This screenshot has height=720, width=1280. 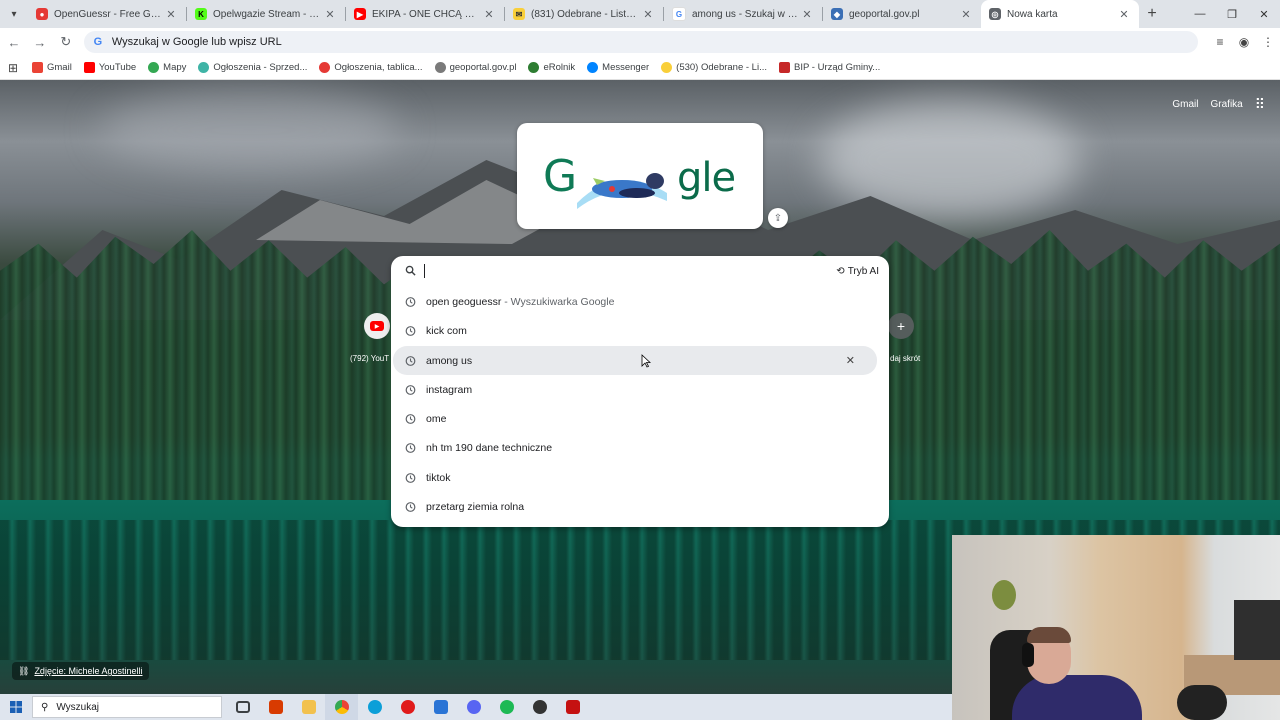 What do you see at coordinates (1244, 42) in the screenshot?
I see `profile-icon: ◉` at bounding box center [1244, 42].